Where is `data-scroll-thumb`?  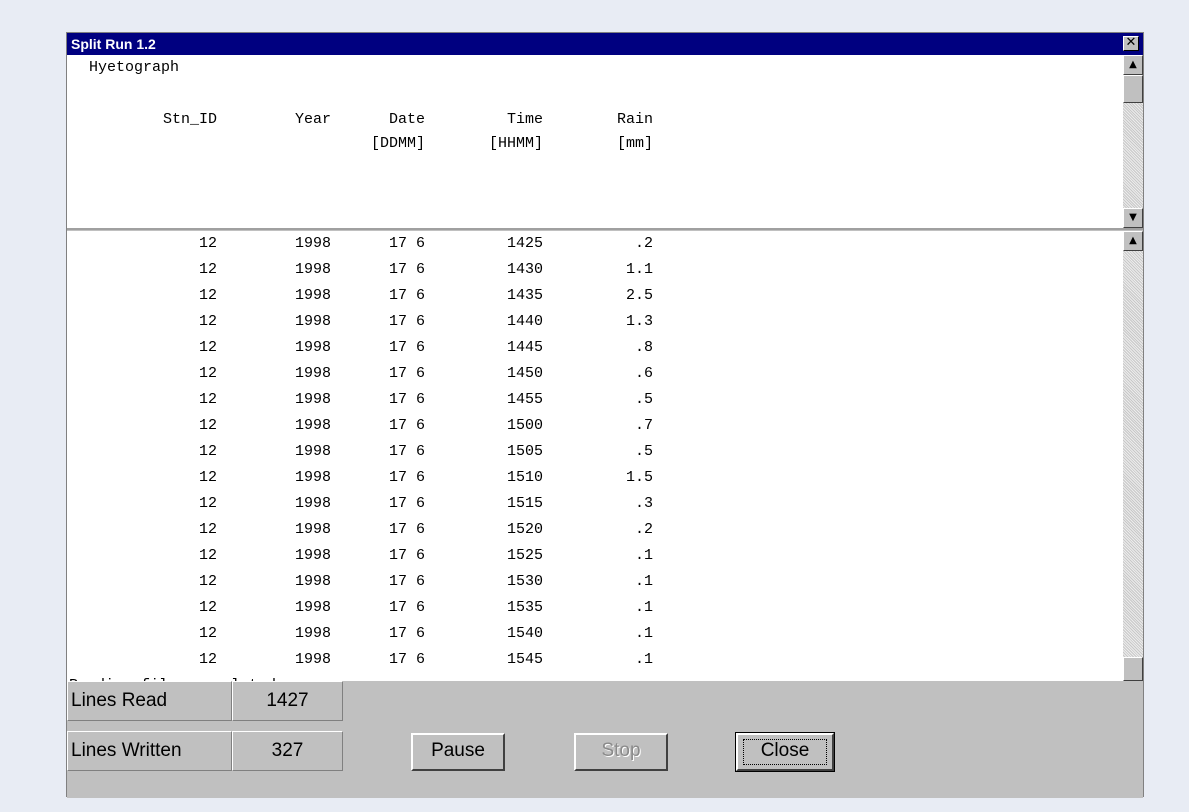
data-scroll-thumb is located at coordinates (1133, 669).